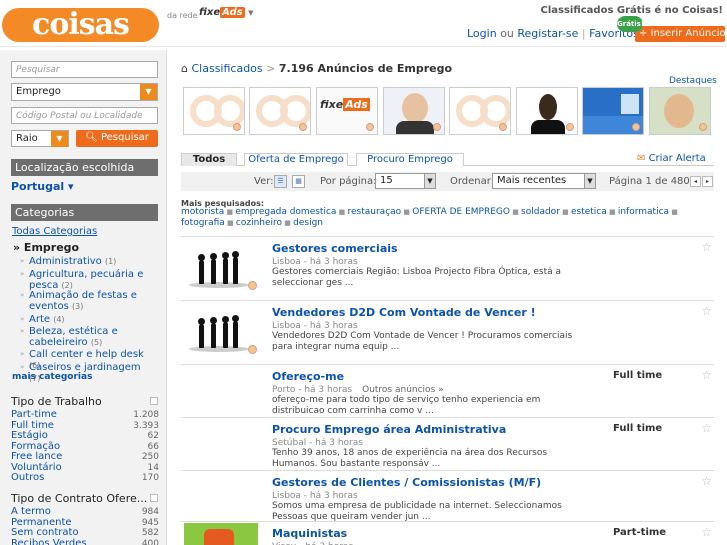  Describe the element at coordinates (84, 115) in the screenshot. I see `postal-code-input: Código Postal ou Localidade` at that location.